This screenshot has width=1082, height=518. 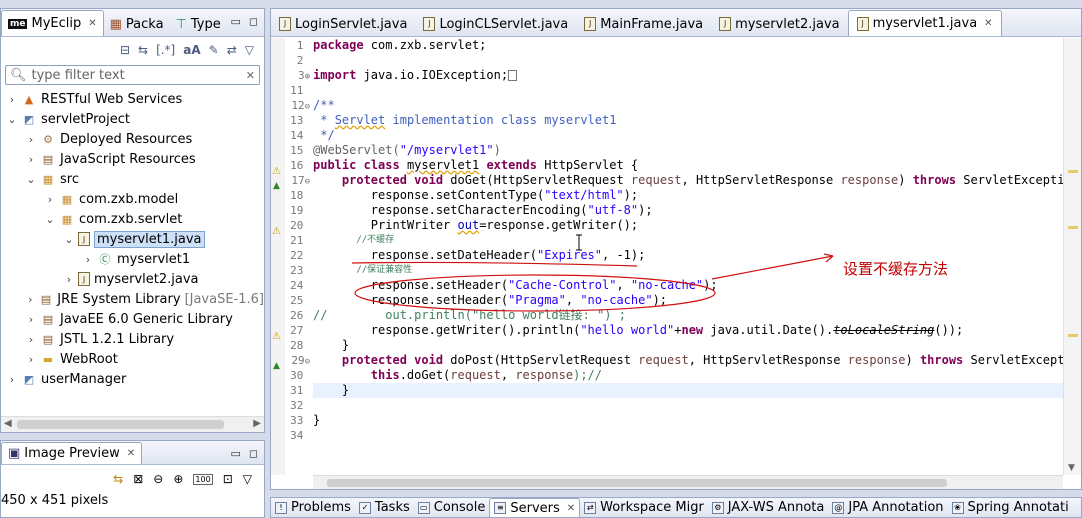 I want to click on folded-imports-icon, so click(x=513, y=75).